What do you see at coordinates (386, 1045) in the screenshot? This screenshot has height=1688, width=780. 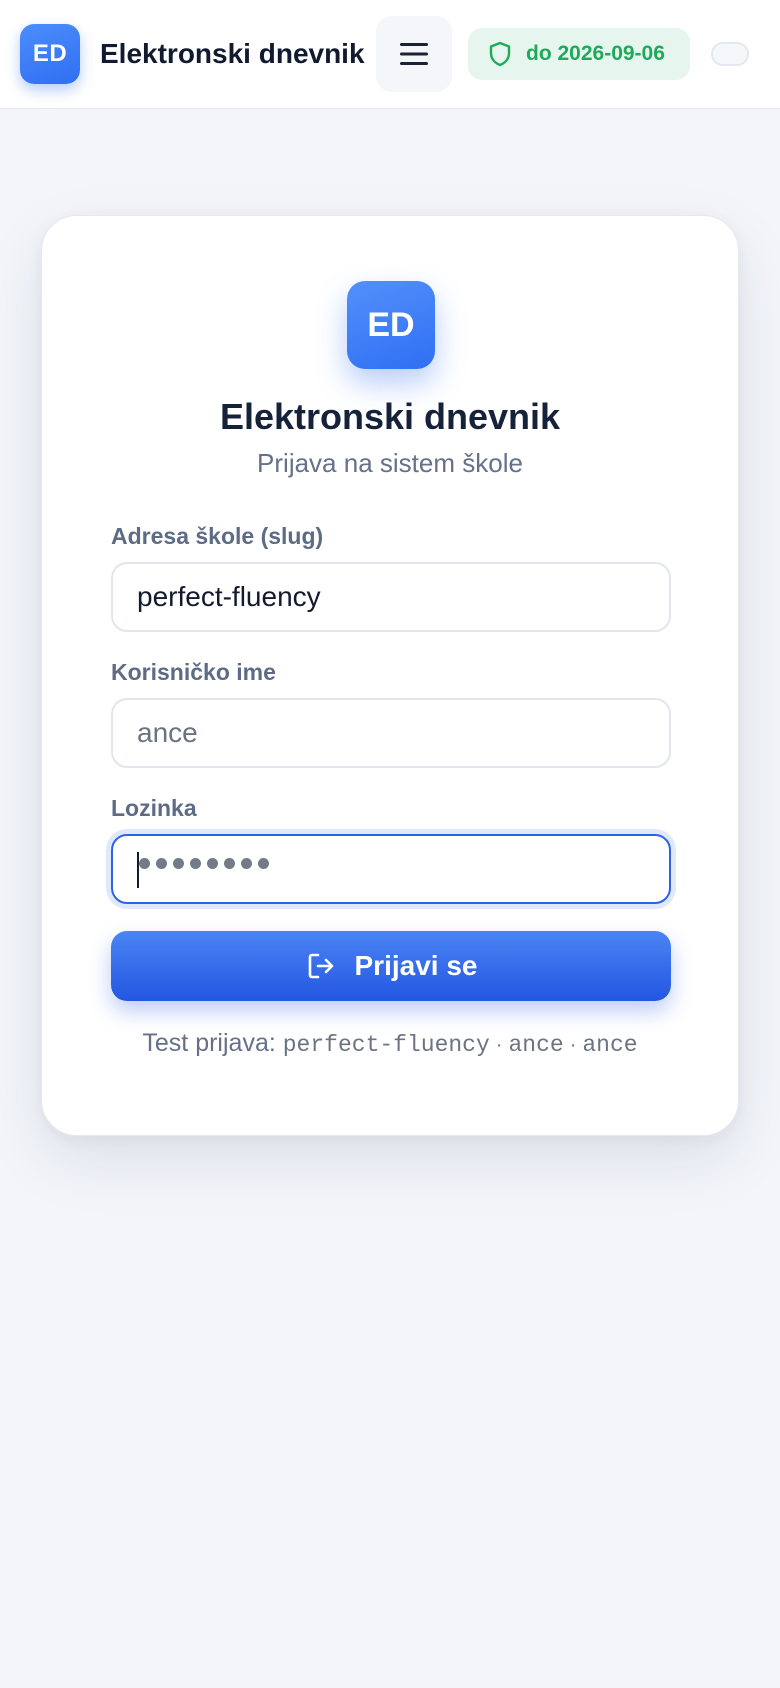 I see `test-login-school: perfect-fluency` at bounding box center [386, 1045].